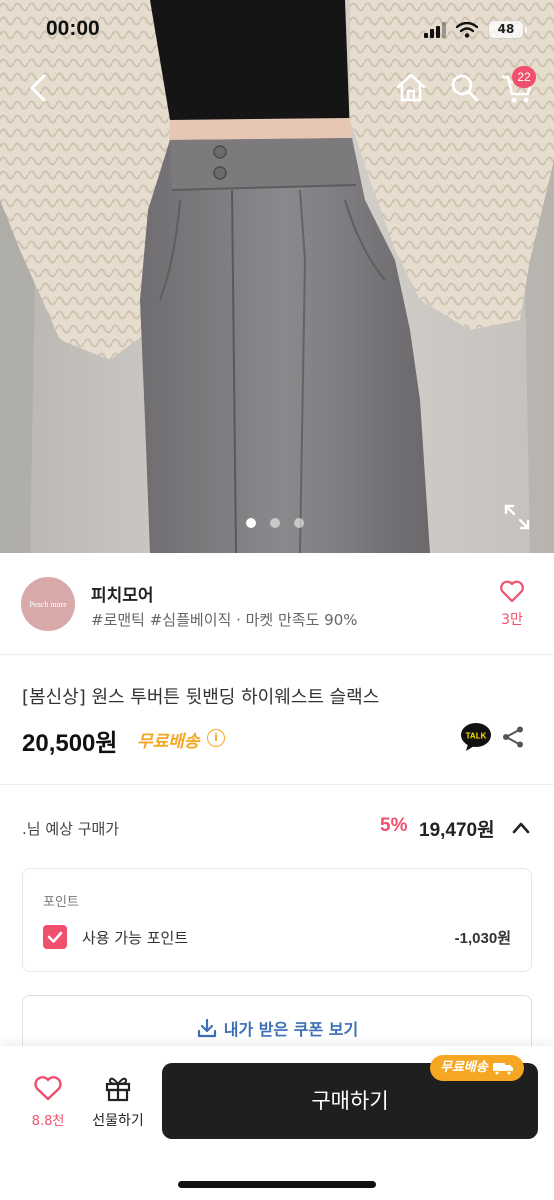 The width and height of the screenshot is (554, 1200). What do you see at coordinates (70, 743) in the screenshot?
I see `product-price: 20,500원` at bounding box center [70, 743].